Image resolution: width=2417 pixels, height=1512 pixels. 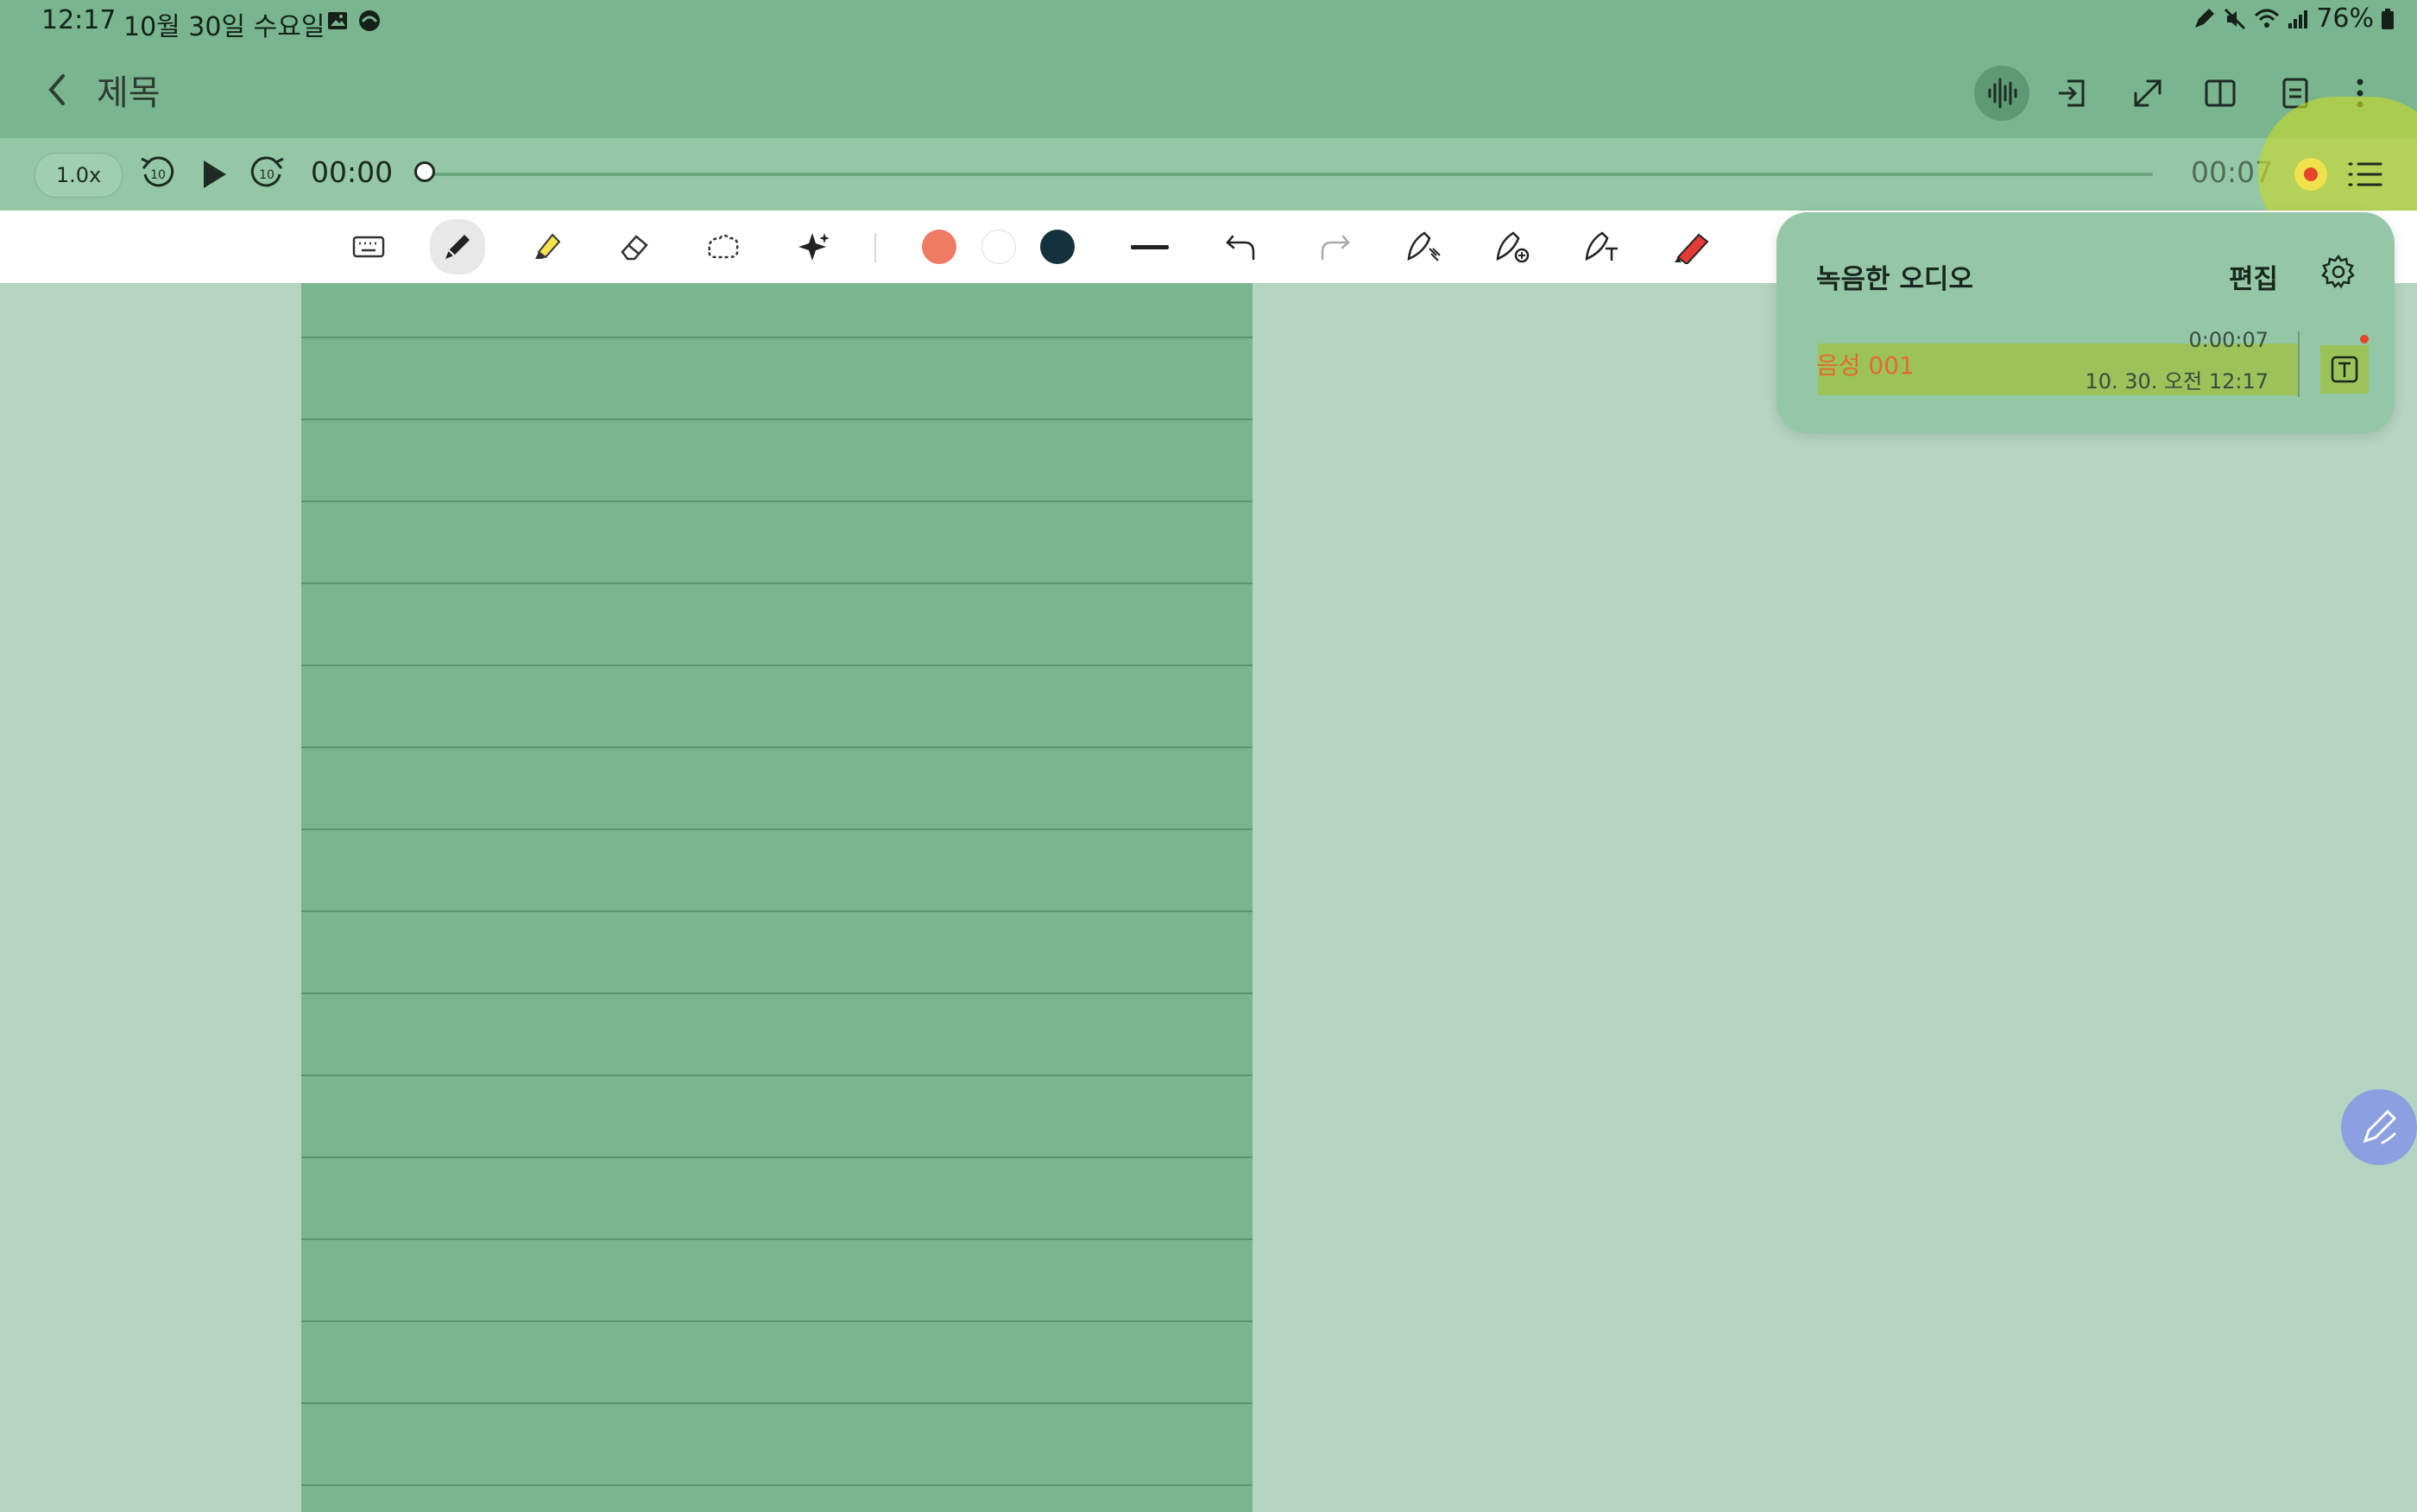 I want to click on voice-waveform-icon, so click(x=2001, y=94).